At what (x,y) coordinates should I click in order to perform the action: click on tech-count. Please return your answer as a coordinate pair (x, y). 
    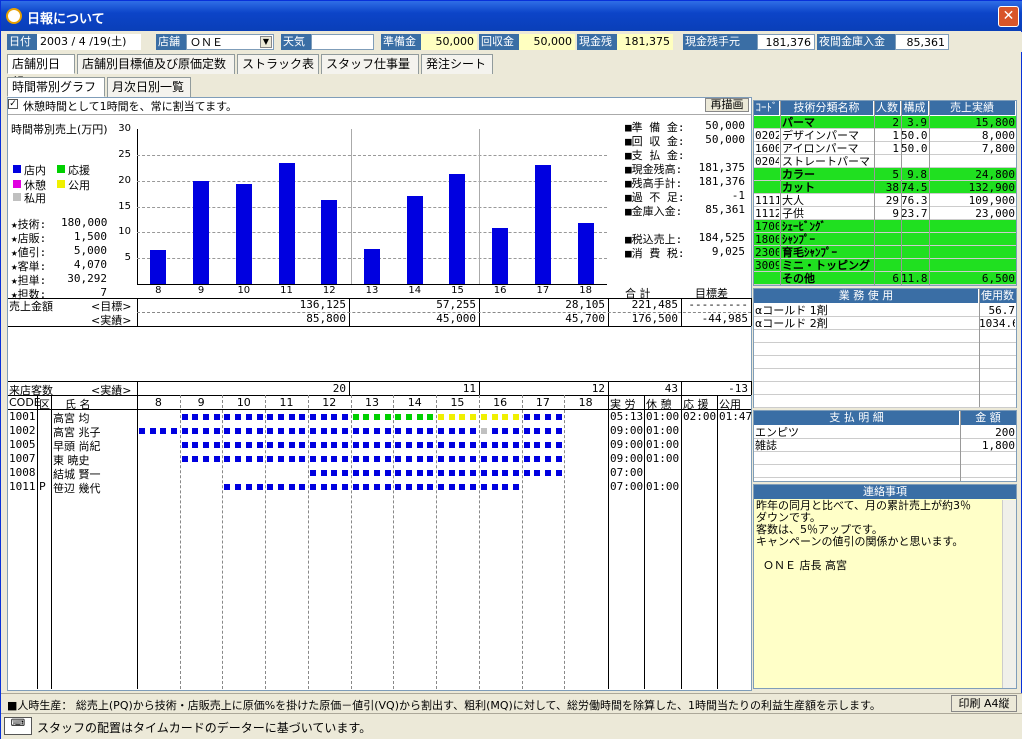
    Looking at the image, I should click on (886, 252).